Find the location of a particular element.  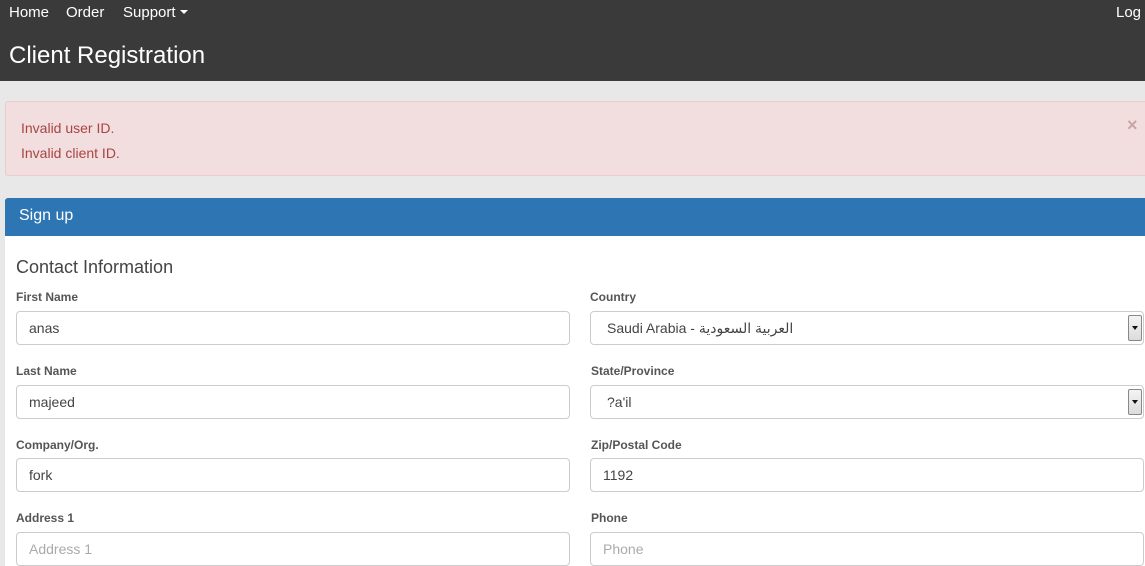

chevron-down-icon is located at coordinates (183, 12).